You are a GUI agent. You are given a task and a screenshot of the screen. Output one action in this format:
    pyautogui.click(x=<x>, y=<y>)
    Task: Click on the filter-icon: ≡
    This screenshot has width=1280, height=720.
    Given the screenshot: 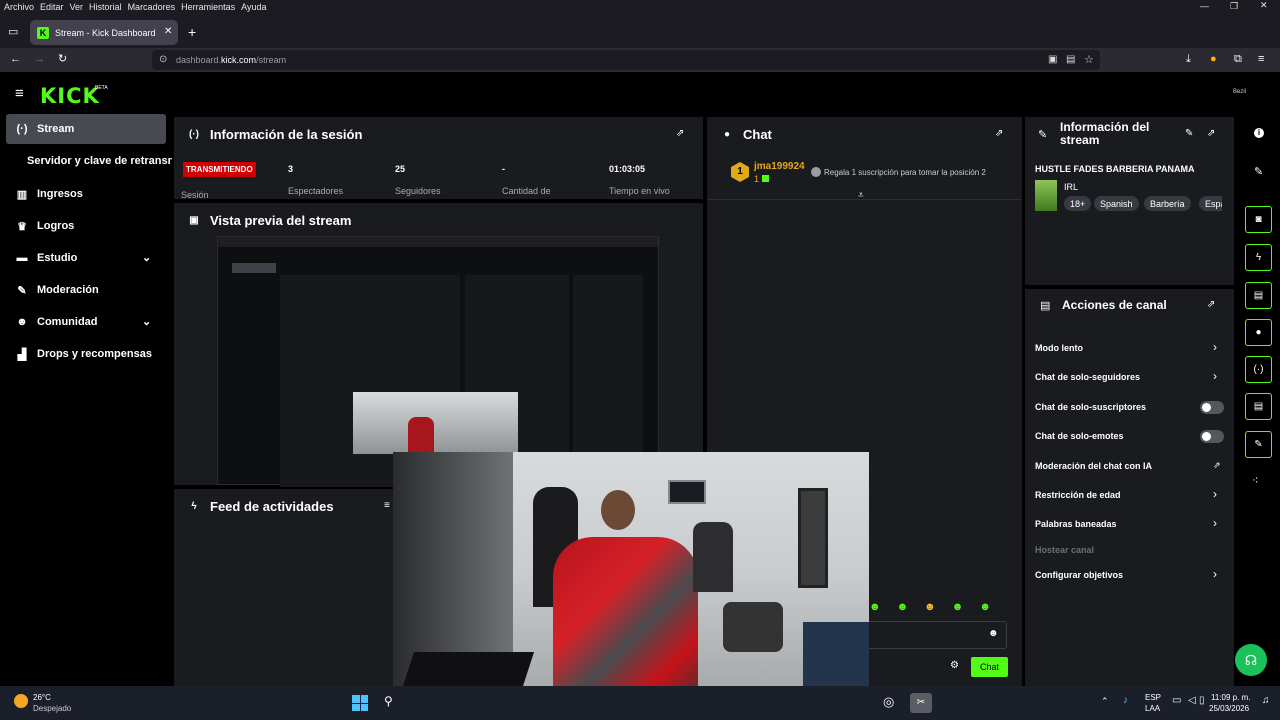 What is the action you would take?
    pyautogui.click(x=387, y=505)
    